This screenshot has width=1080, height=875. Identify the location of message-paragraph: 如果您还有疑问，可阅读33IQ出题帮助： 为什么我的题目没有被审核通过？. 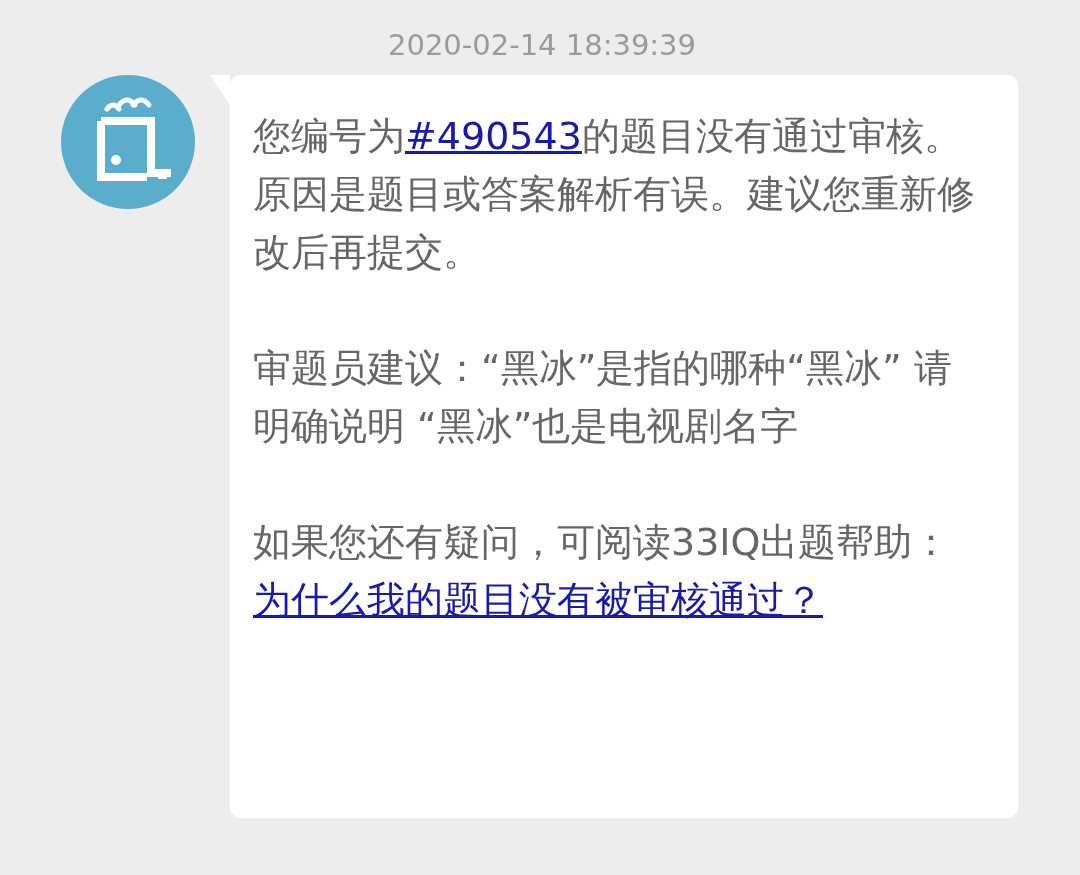
(602, 571).